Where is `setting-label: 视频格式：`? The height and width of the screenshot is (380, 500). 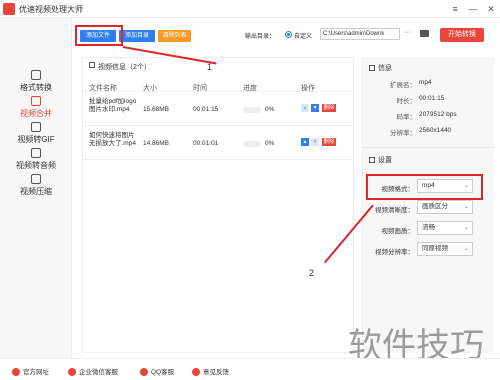
setting-label: 视频格式： is located at coordinates (398, 189).